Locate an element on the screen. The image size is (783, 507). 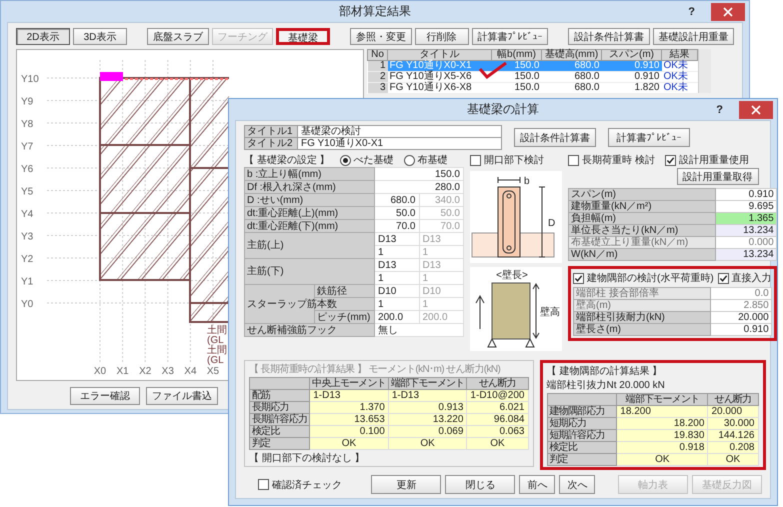
action-button: エラー確認 is located at coordinates (105, 396).